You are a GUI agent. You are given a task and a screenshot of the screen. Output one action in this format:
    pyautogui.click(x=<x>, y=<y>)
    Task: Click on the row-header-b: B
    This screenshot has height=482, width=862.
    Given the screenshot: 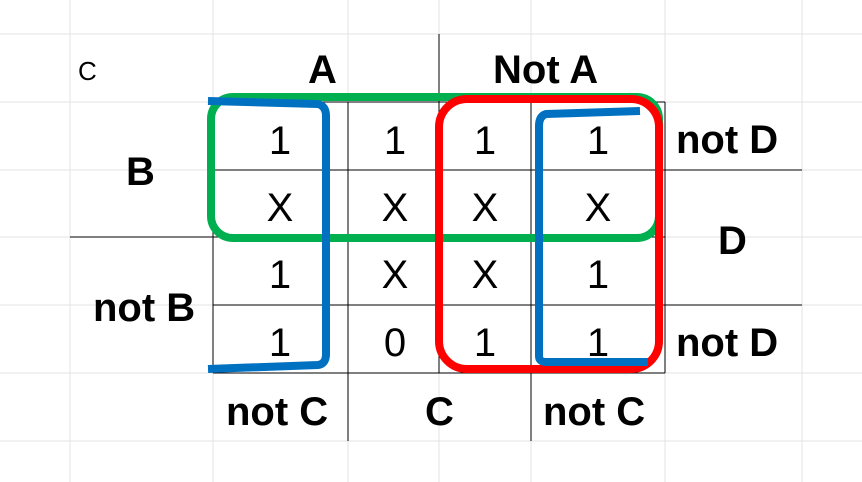 What is the action you would take?
    pyautogui.click(x=140, y=172)
    